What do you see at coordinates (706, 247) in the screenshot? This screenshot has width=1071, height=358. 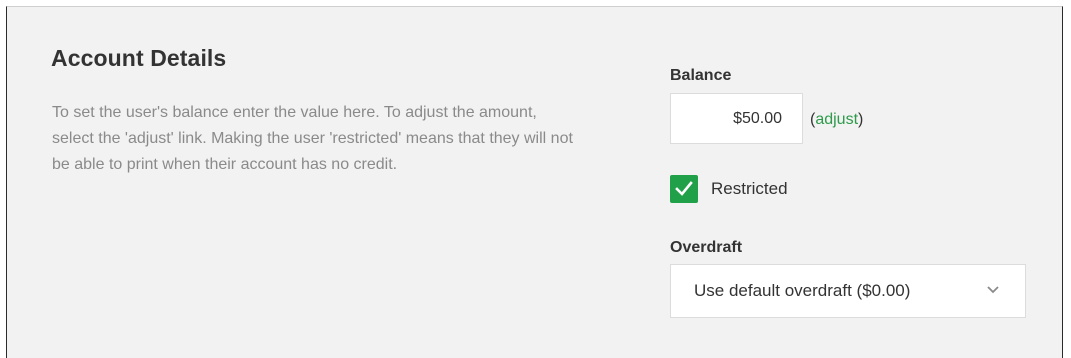 I see `overdraft-label: Overdraft` at bounding box center [706, 247].